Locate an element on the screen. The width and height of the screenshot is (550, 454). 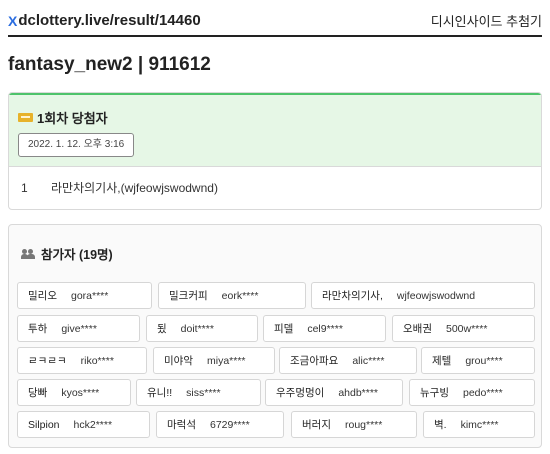
winner-title: 1회차 당첨자 is located at coordinates (63, 117).